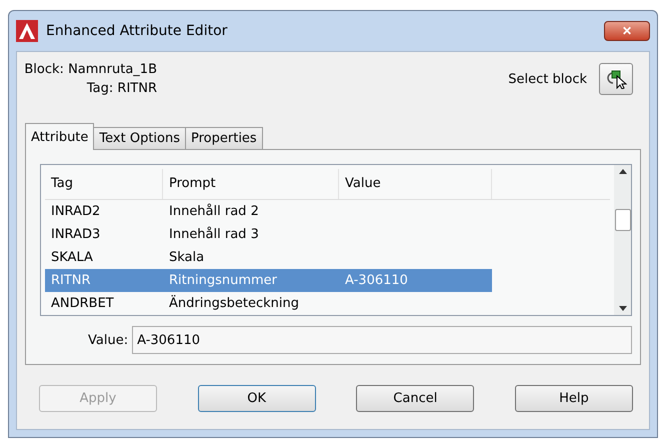  Describe the element at coordinates (104, 184) in the screenshot. I see `column-header: Tag` at that location.